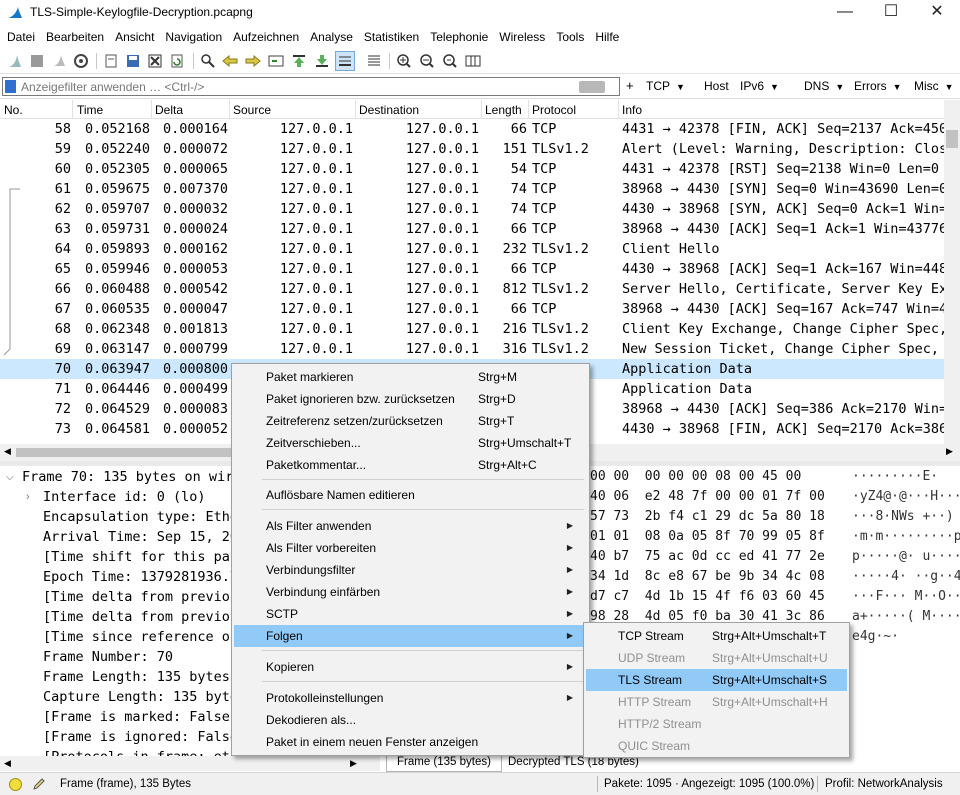 The height and width of the screenshot is (795, 960). Describe the element at coordinates (450, 61) in the screenshot. I see `normal-size-icon` at that location.